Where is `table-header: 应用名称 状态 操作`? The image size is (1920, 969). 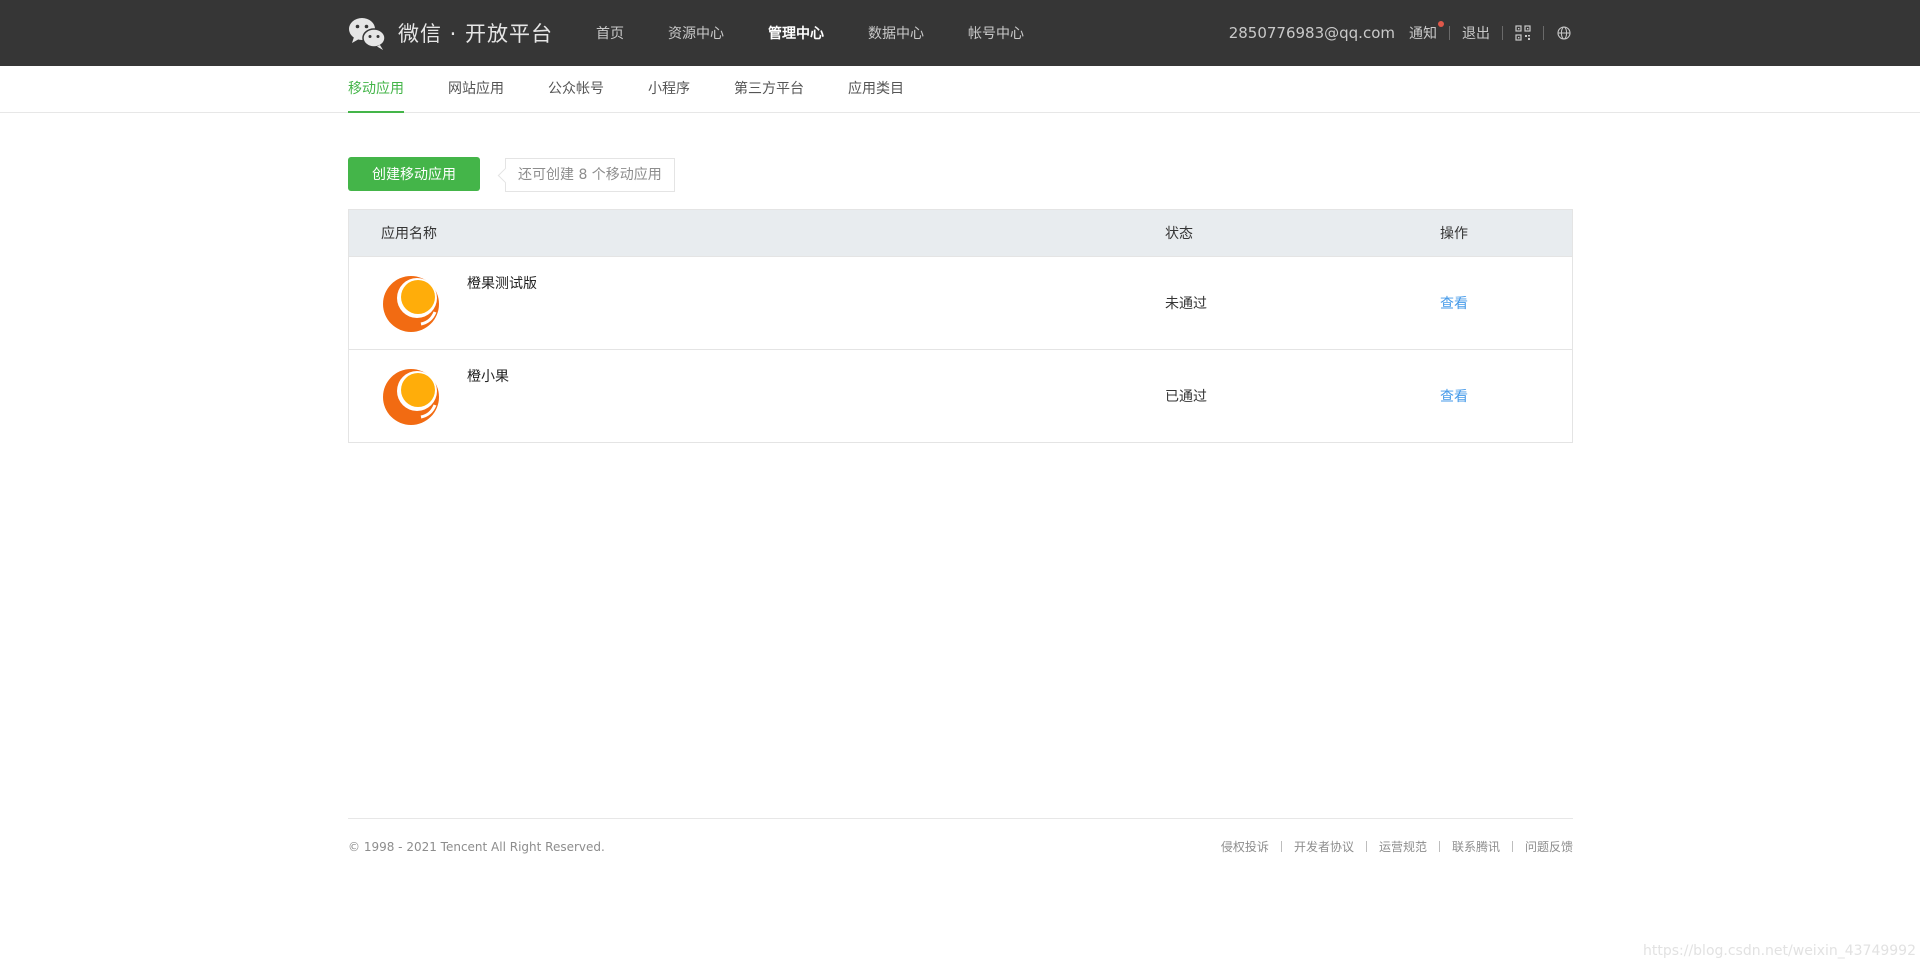 table-header: 应用名称 状态 操作 is located at coordinates (960, 233).